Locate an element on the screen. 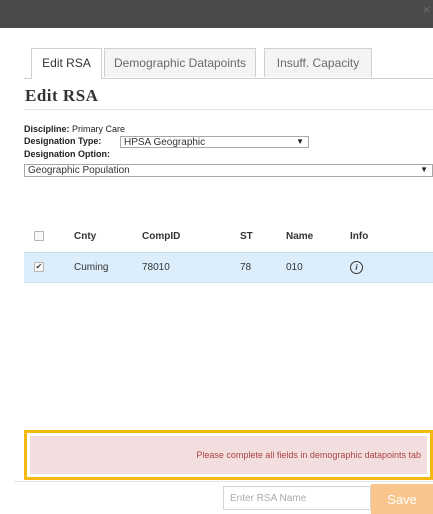 The height and width of the screenshot is (514, 433). discipline-row: Discipline: Primary Care is located at coordinates (74, 129).